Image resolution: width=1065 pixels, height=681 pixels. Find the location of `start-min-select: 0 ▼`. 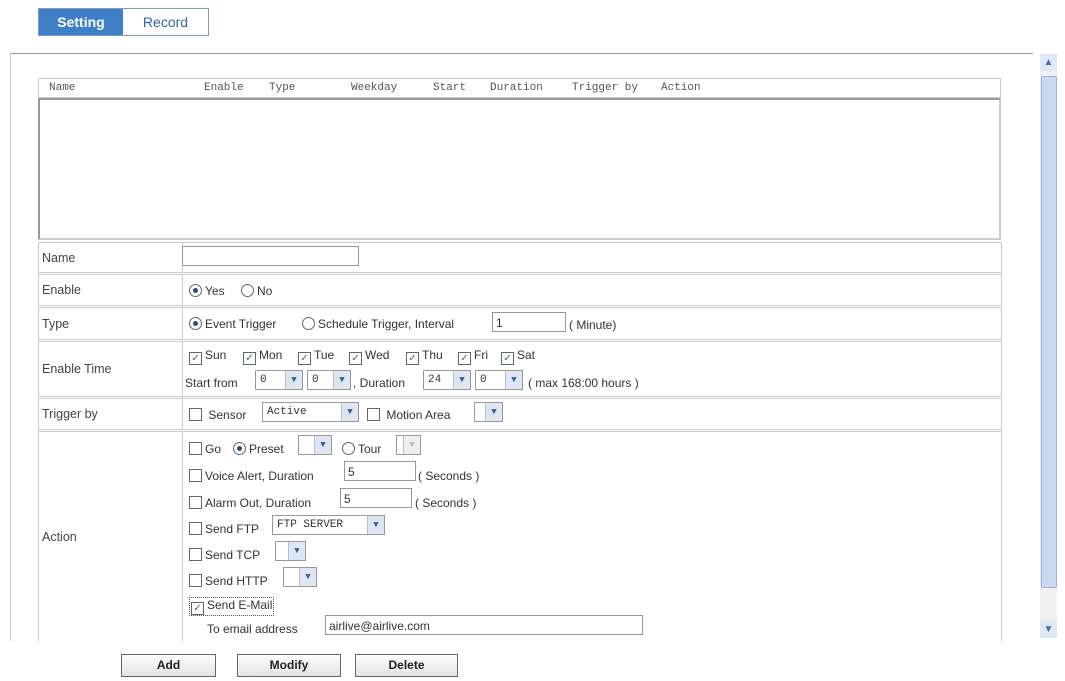

start-min-select: 0 ▼ is located at coordinates (329, 380).